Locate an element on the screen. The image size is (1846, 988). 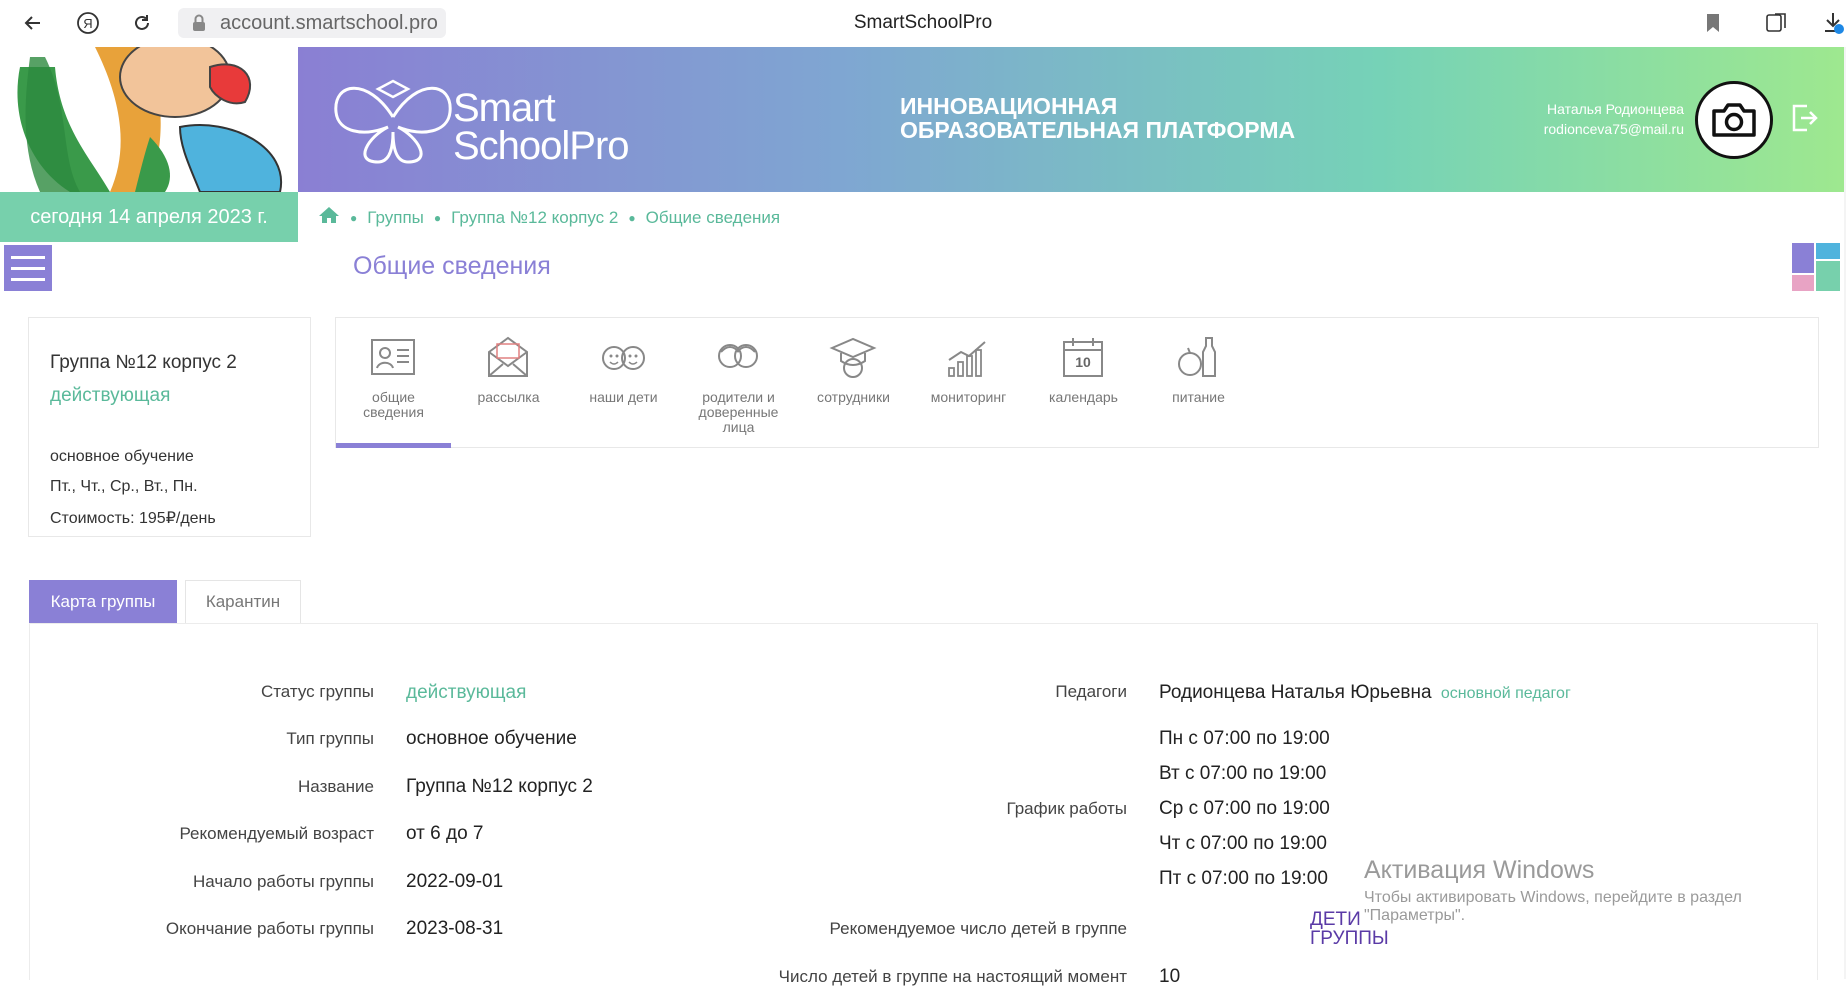
today-date: сегодня 14 апреля 2023 г. is located at coordinates (149, 217).